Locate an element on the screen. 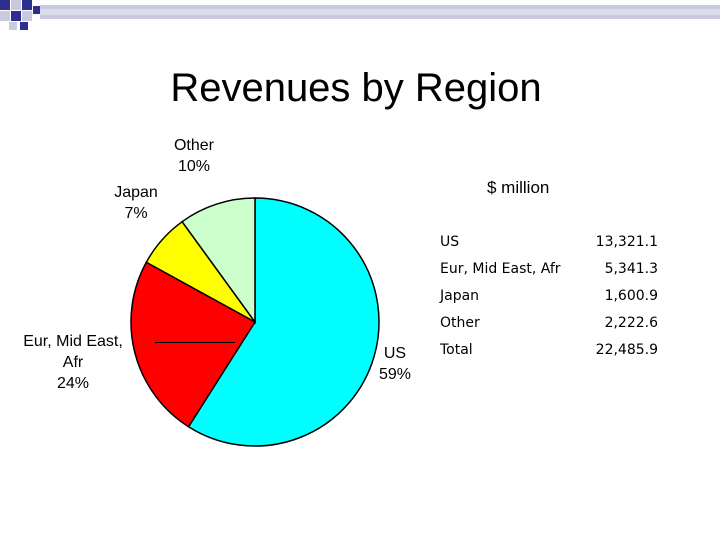 The width and height of the screenshot is (720, 540). region-value: 1,600.9 is located at coordinates (631, 296).